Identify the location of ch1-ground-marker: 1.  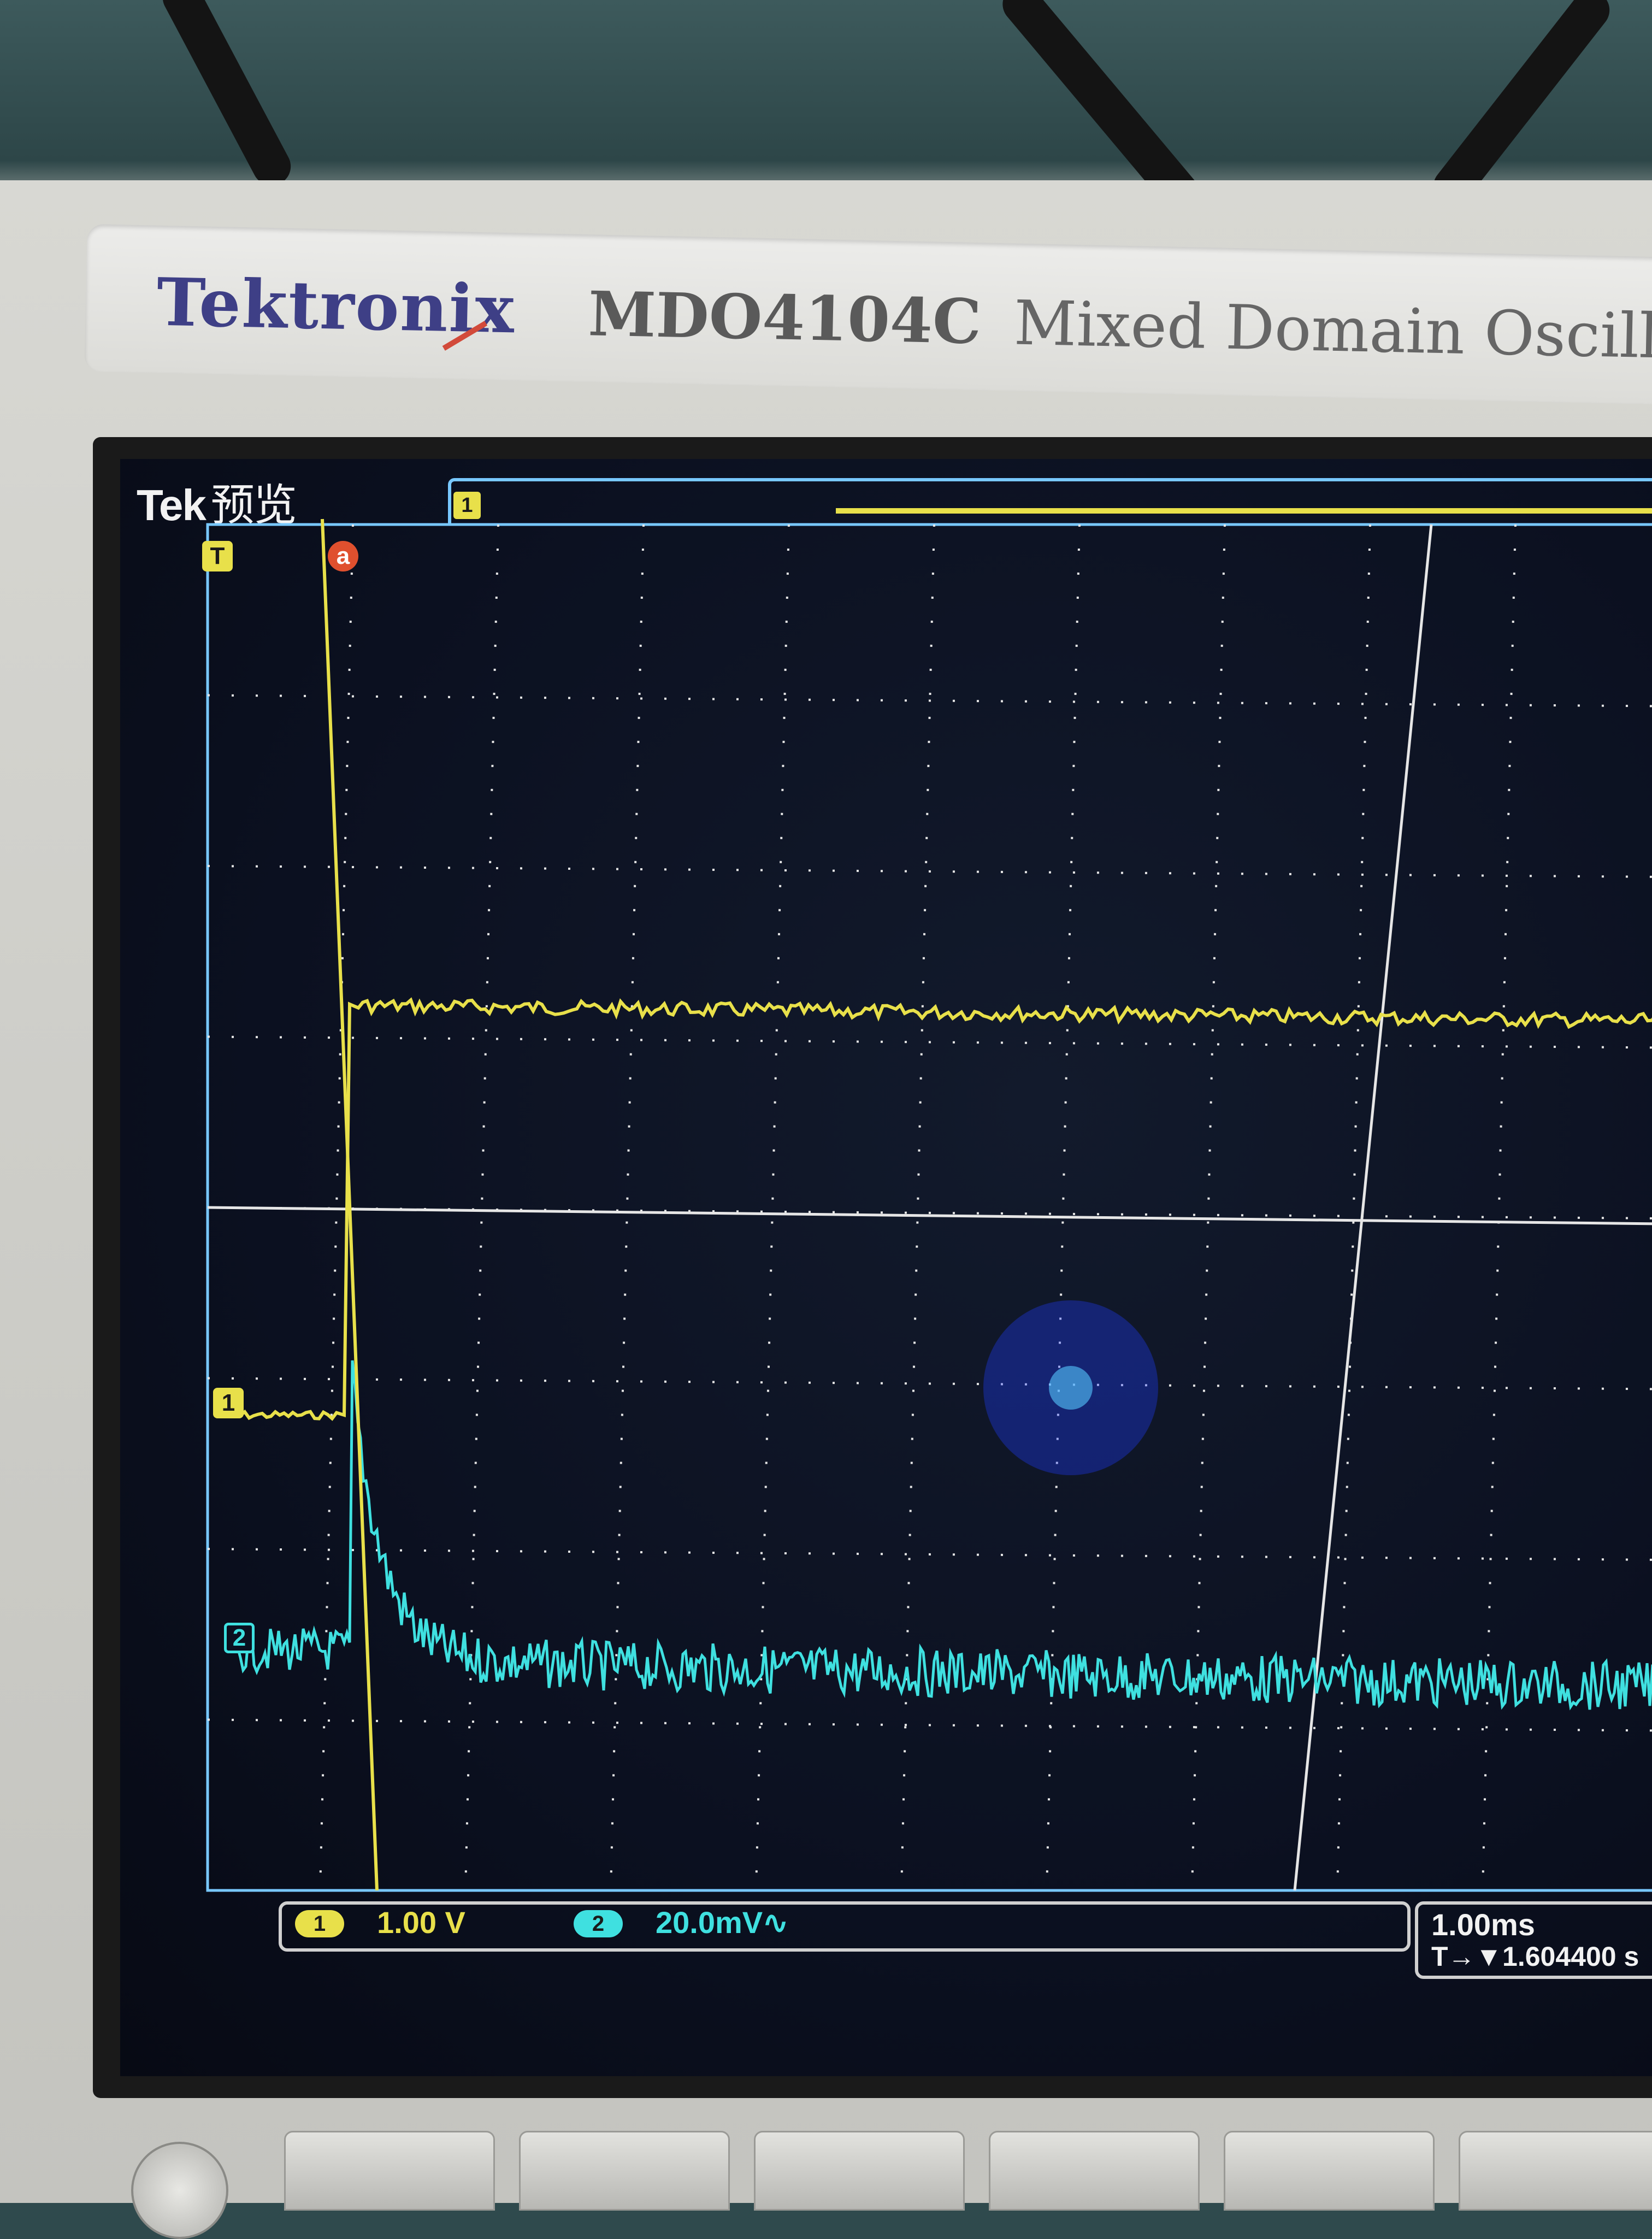
(228, 1403).